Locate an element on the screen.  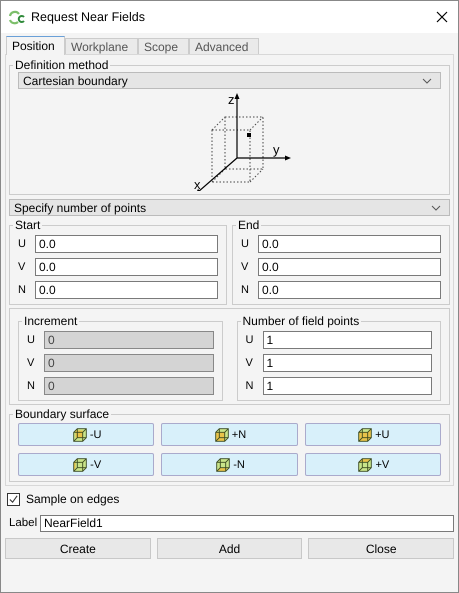
group-label: Definition method is located at coordinates (62, 65).